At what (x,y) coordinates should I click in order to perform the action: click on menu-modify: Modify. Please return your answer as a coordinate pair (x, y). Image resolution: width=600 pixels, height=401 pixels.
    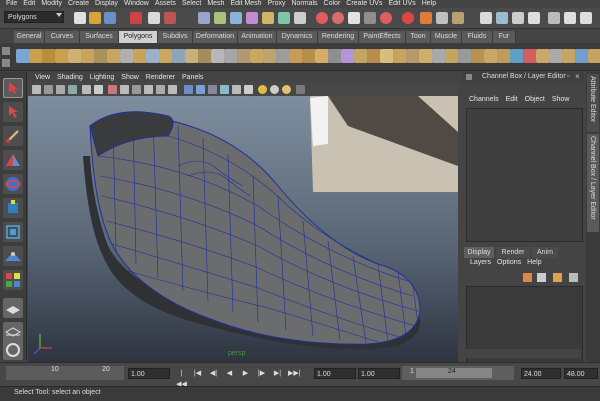
    Looking at the image, I should click on (51, 4).